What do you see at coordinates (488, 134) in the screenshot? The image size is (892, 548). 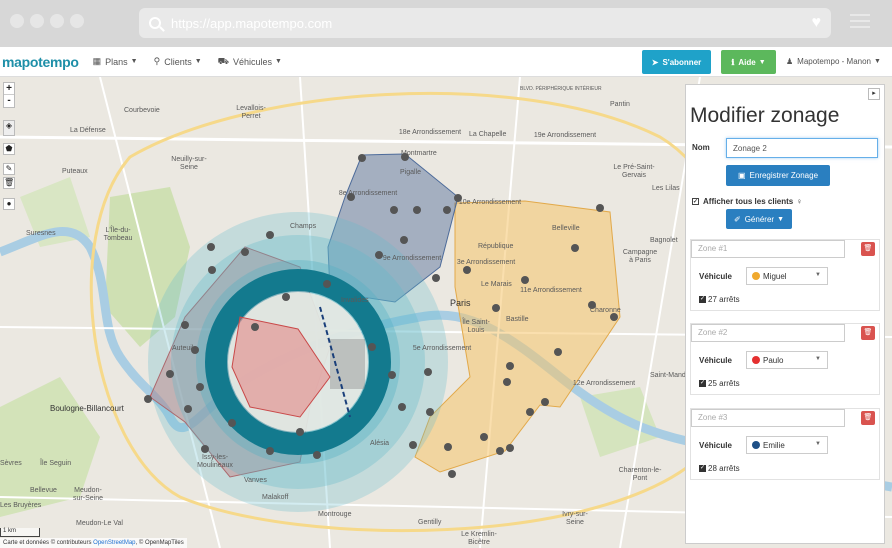 I see `map-label-la-chapelle: La Chapelle` at bounding box center [488, 134].